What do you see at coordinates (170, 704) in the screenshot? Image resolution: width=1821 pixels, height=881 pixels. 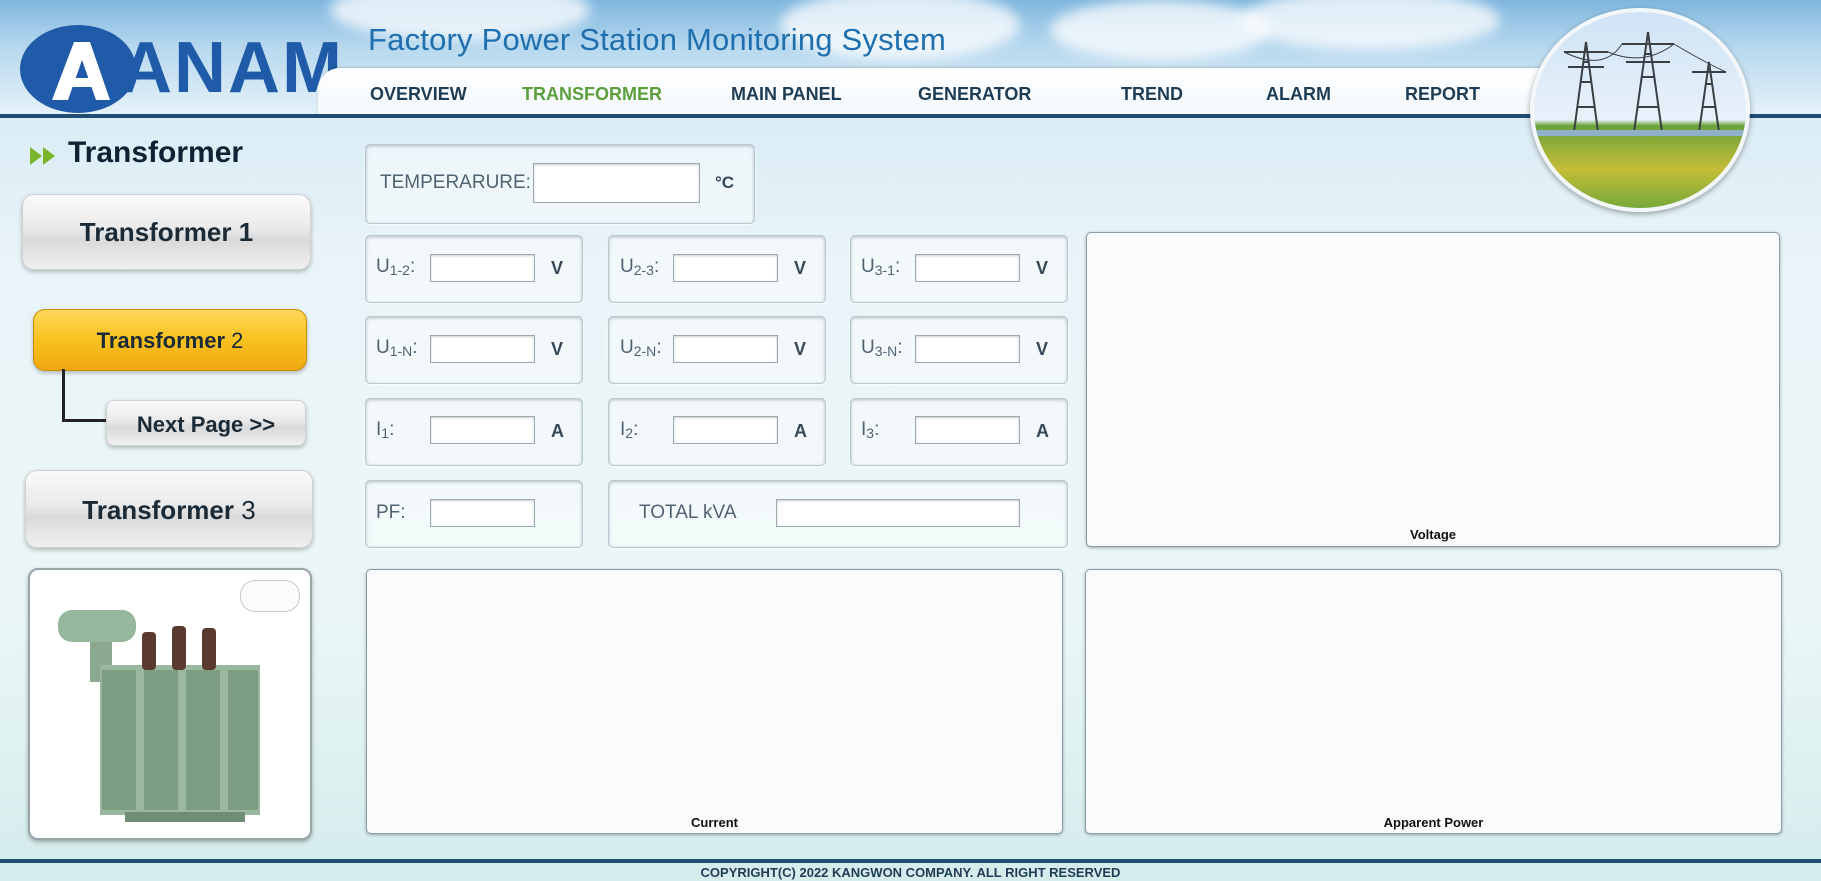 I see `transformer-image` at bounding box center [170, 704].